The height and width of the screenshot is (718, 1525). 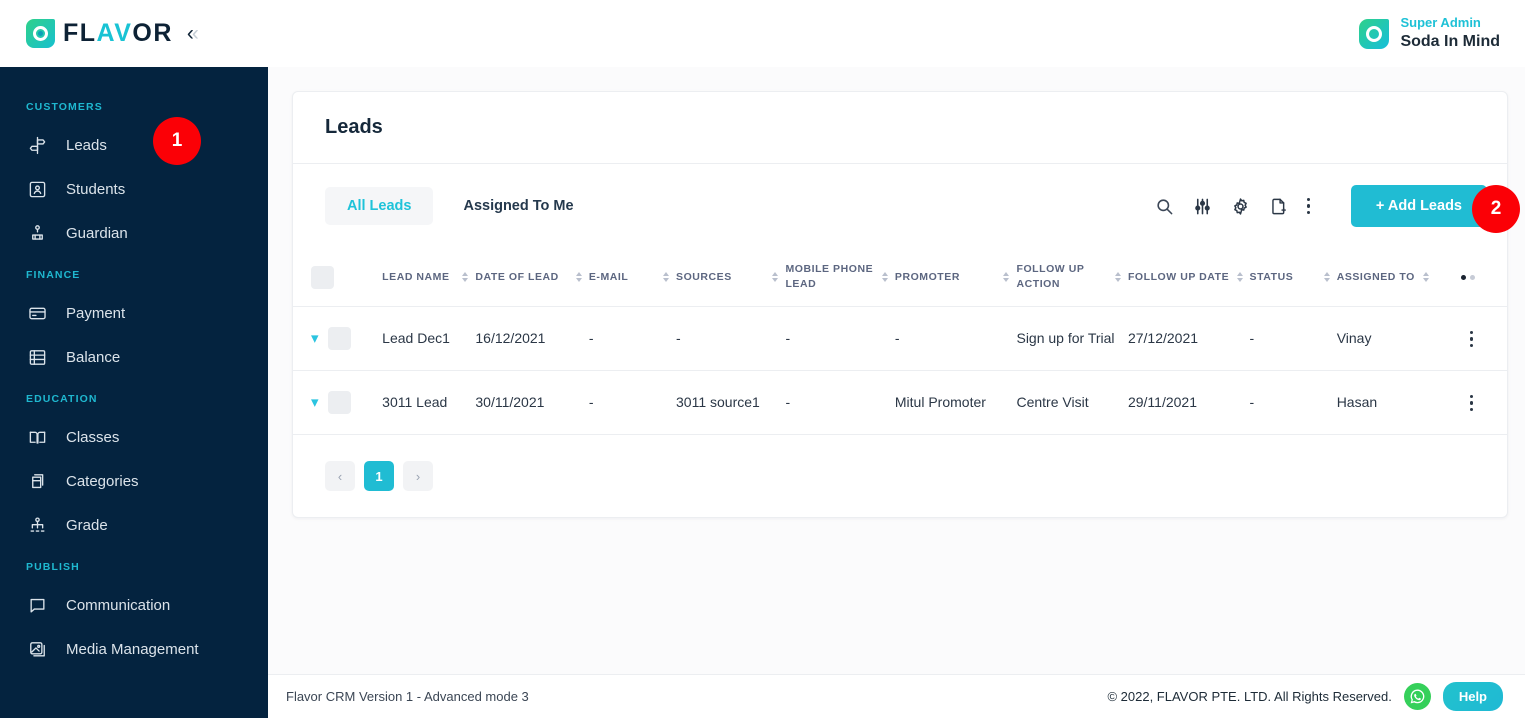 I want to click on sidebar-item-media-management: Media Management, so click(x=134, y=649).